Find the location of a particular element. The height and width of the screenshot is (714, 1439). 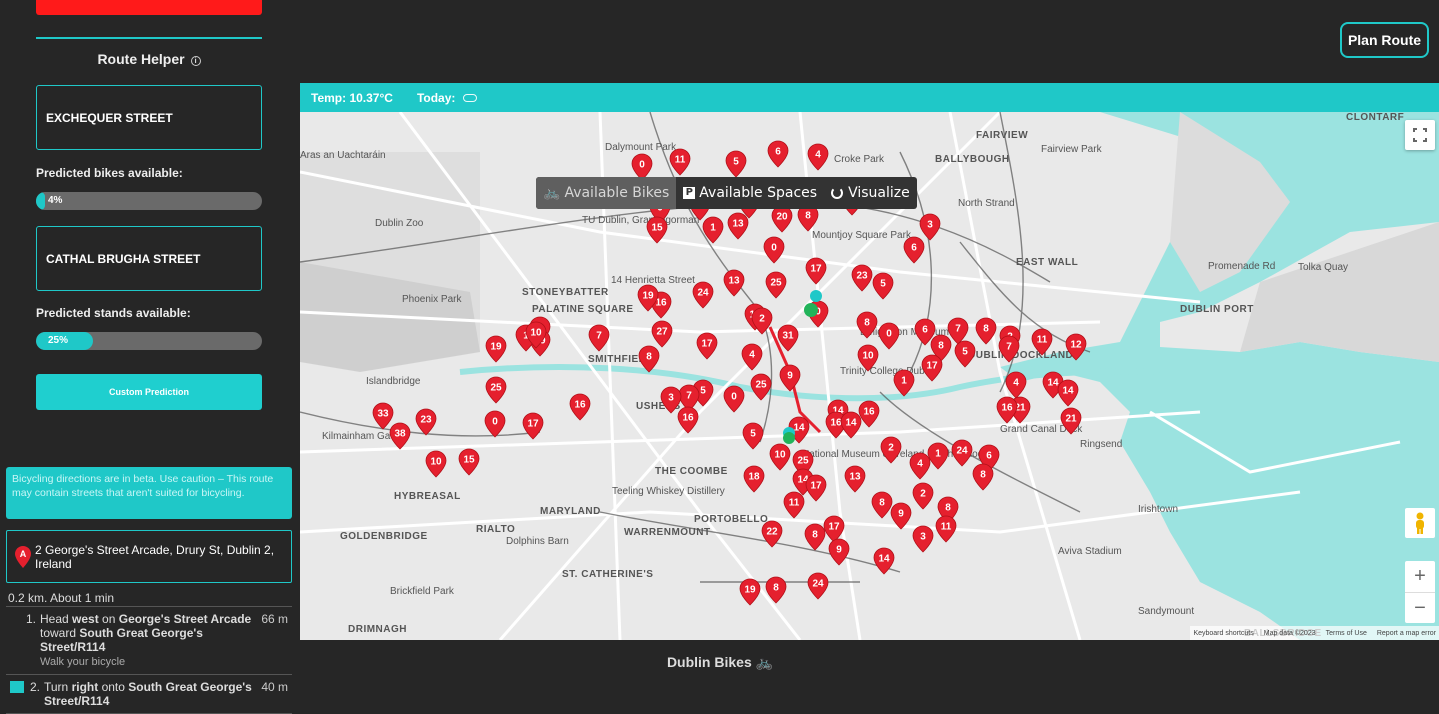

map-place-label: Dalymount Park is located at coordinates (641, 147).